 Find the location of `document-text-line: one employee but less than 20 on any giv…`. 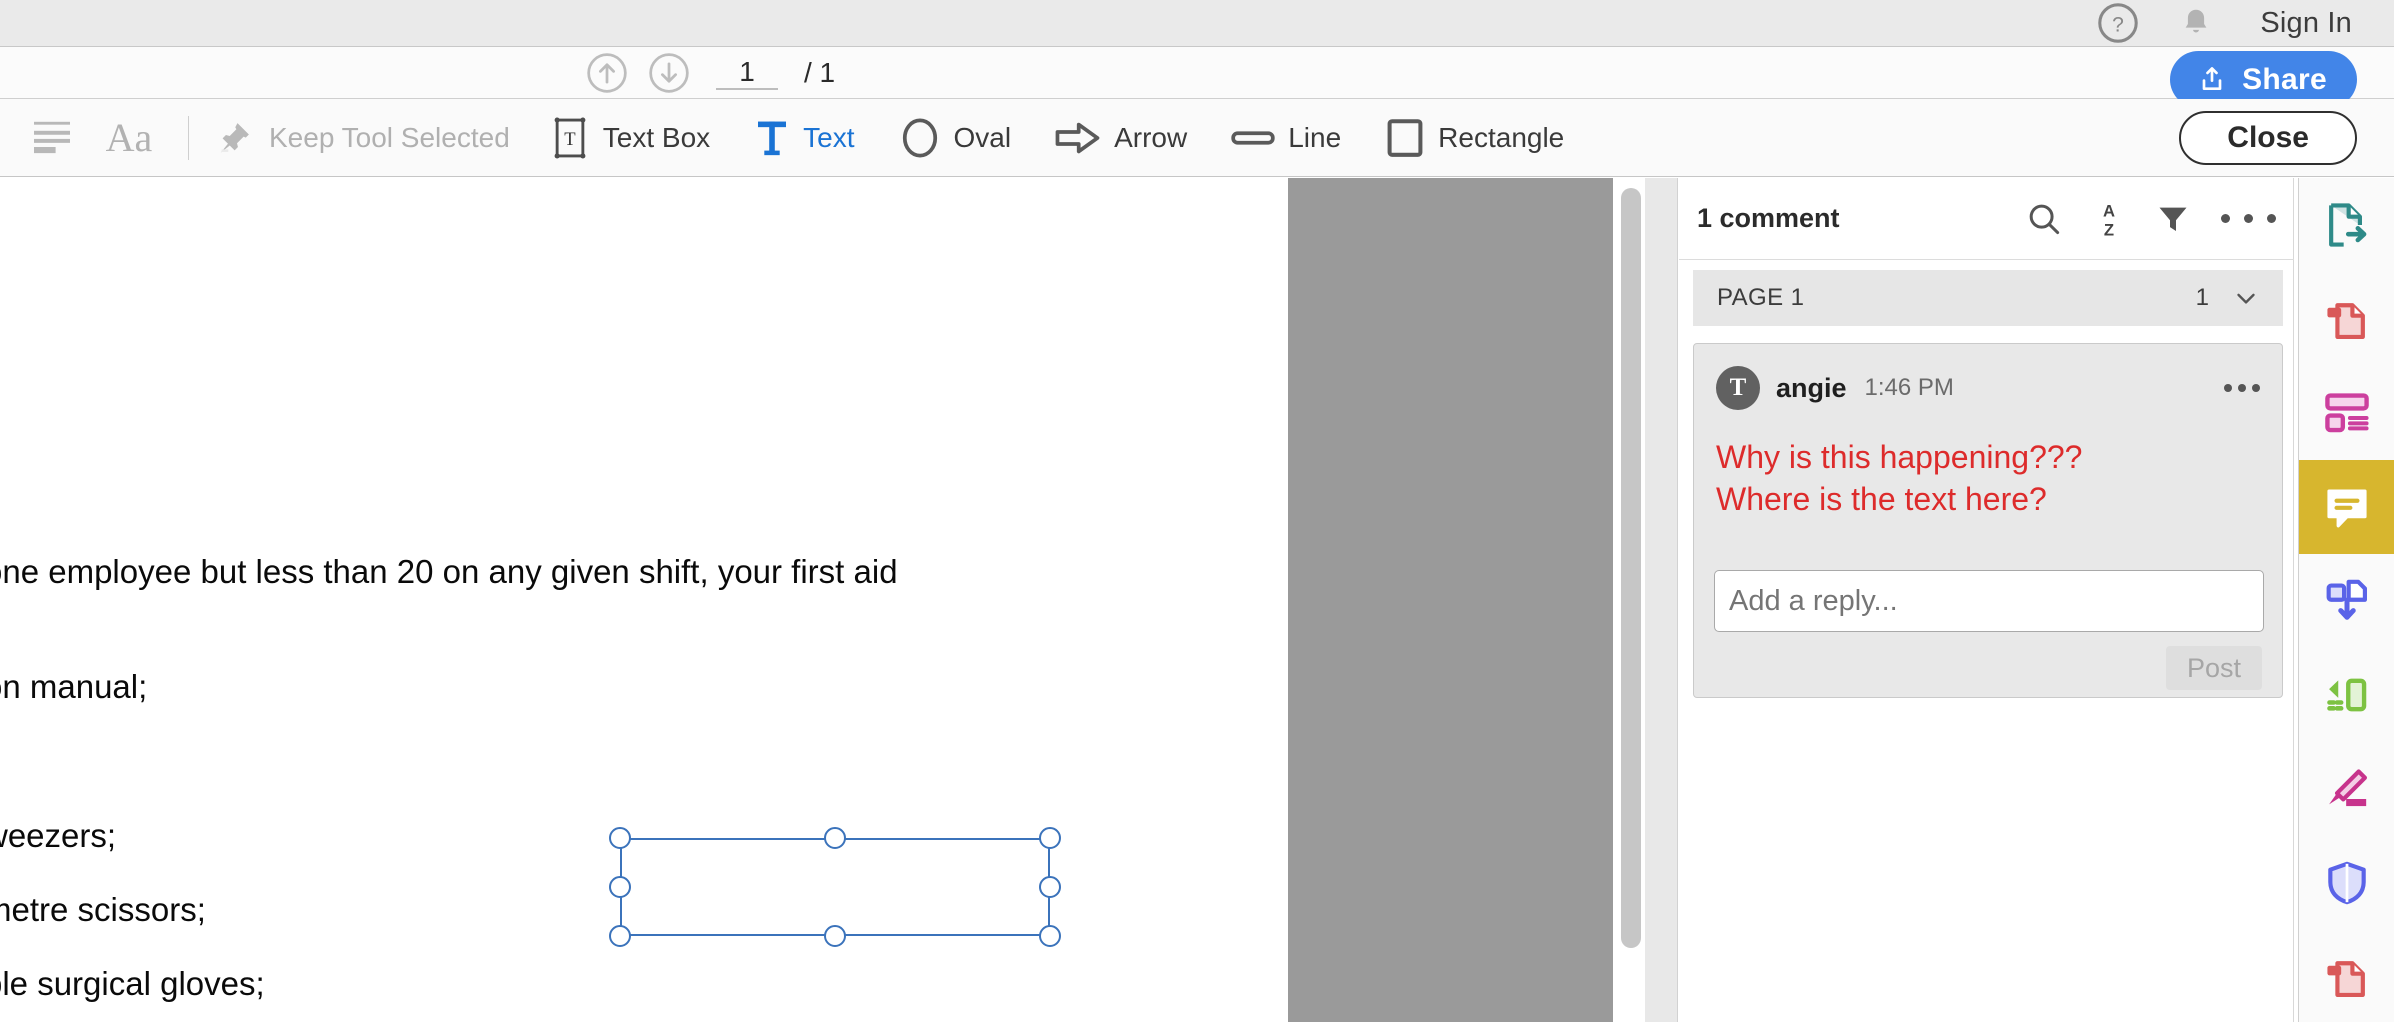

document-text-line: one employee but less than 20 on any giv… is located at coordinates (449, 571).